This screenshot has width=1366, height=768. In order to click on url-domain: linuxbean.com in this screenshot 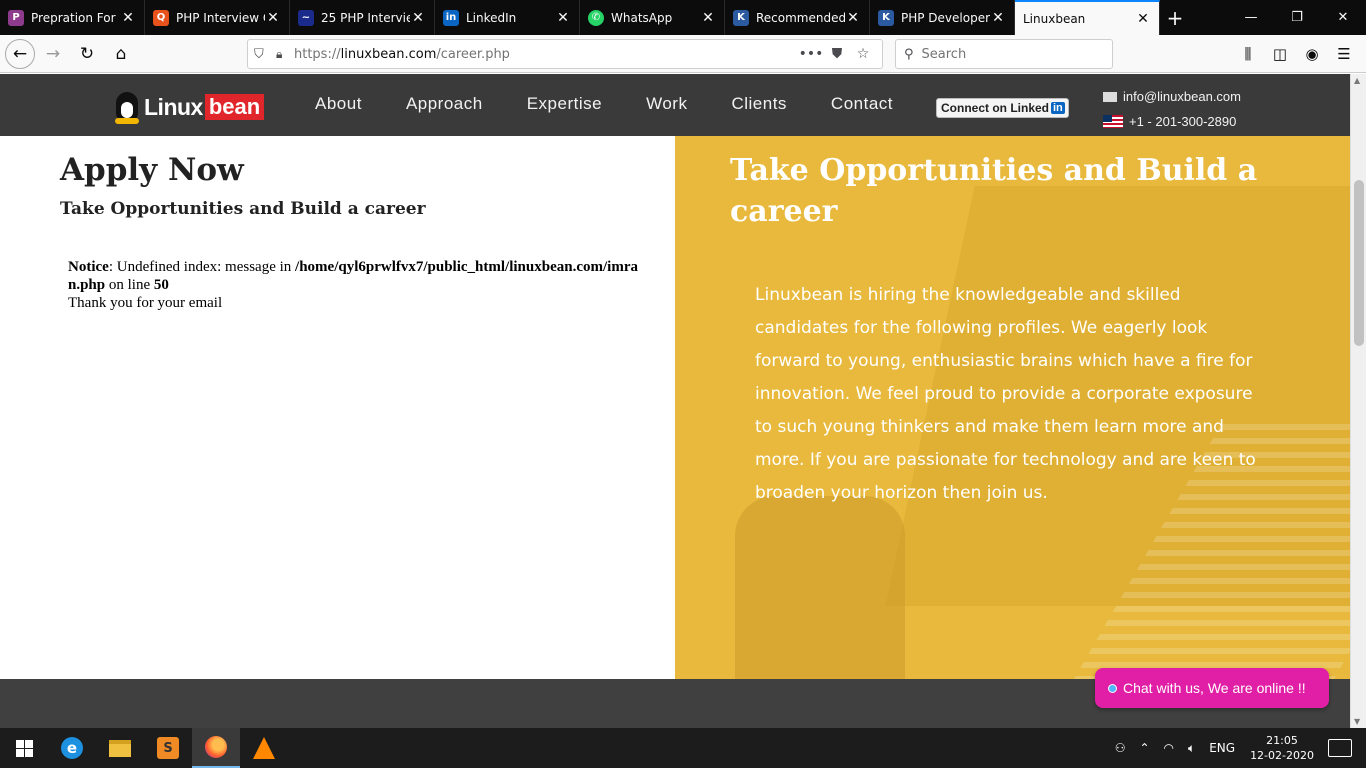, I will do `click(388, 54)`.